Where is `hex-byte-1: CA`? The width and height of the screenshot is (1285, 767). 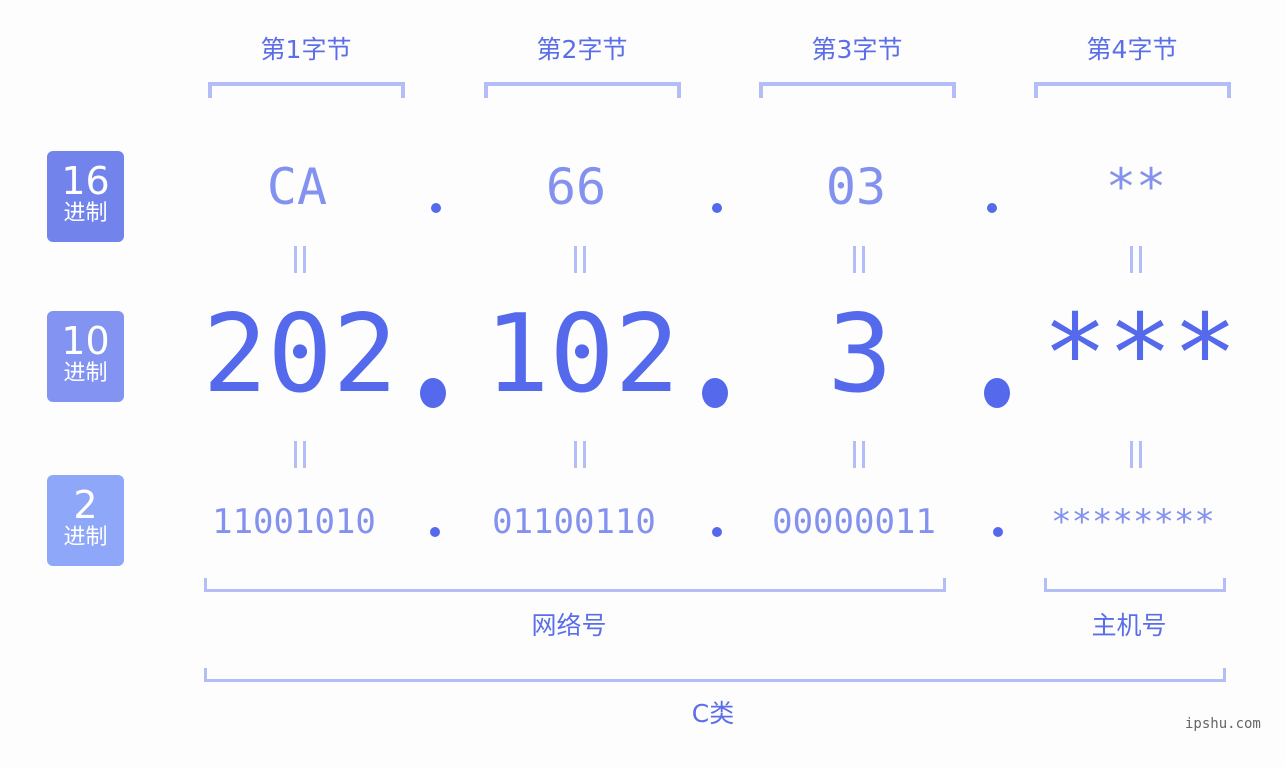
hex-byte-1: CA is located at coordinates (297, 187).